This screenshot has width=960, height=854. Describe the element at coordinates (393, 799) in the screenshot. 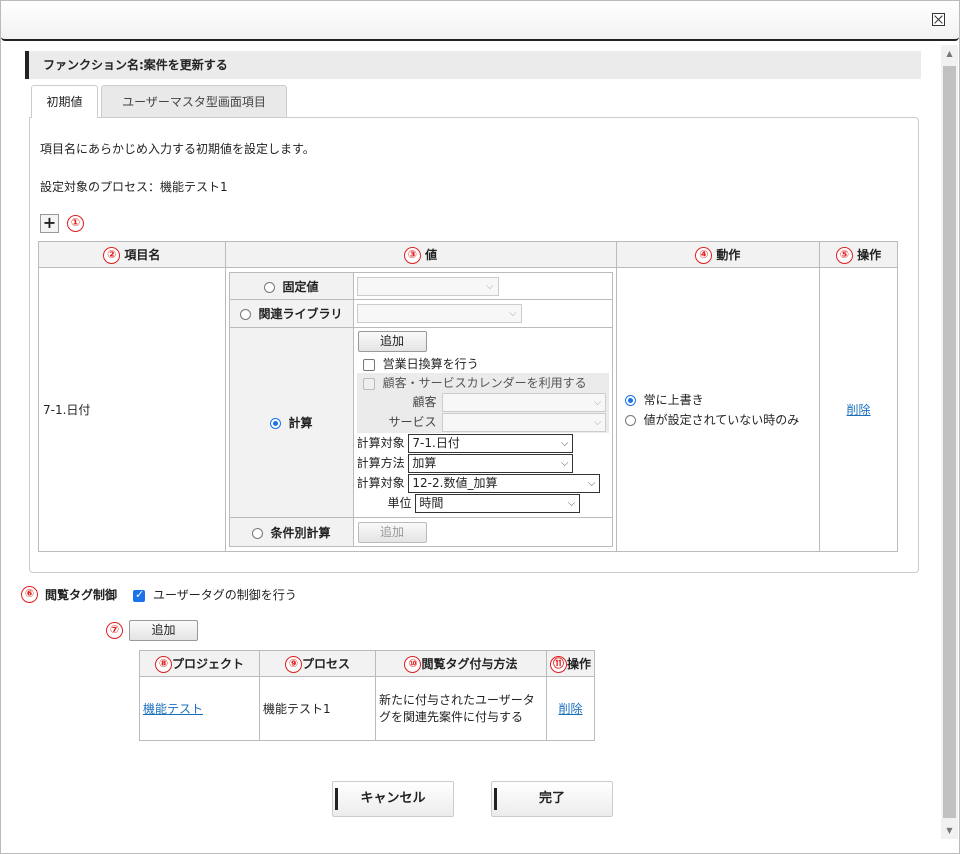

I see `cancel-button: キャンセル` at that location.